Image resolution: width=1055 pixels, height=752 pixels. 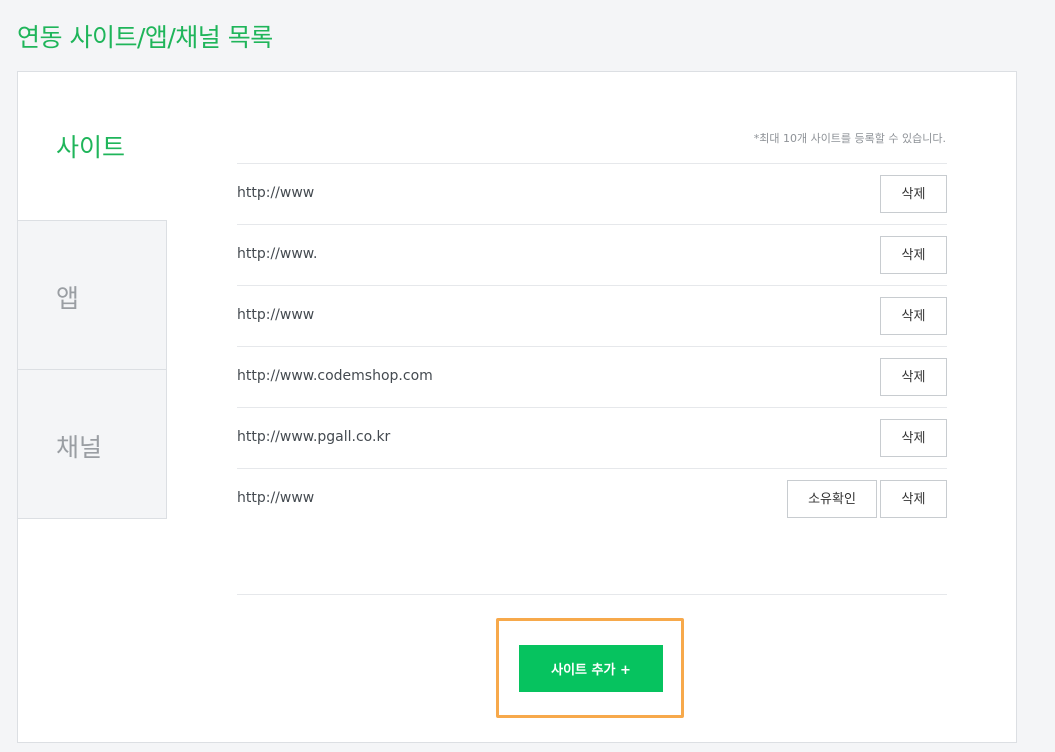 What do you see at coordinates (832, 499) in the screenshot?
I see `verify-ownership-button: 소유확인` at bounding box center [832, 499].